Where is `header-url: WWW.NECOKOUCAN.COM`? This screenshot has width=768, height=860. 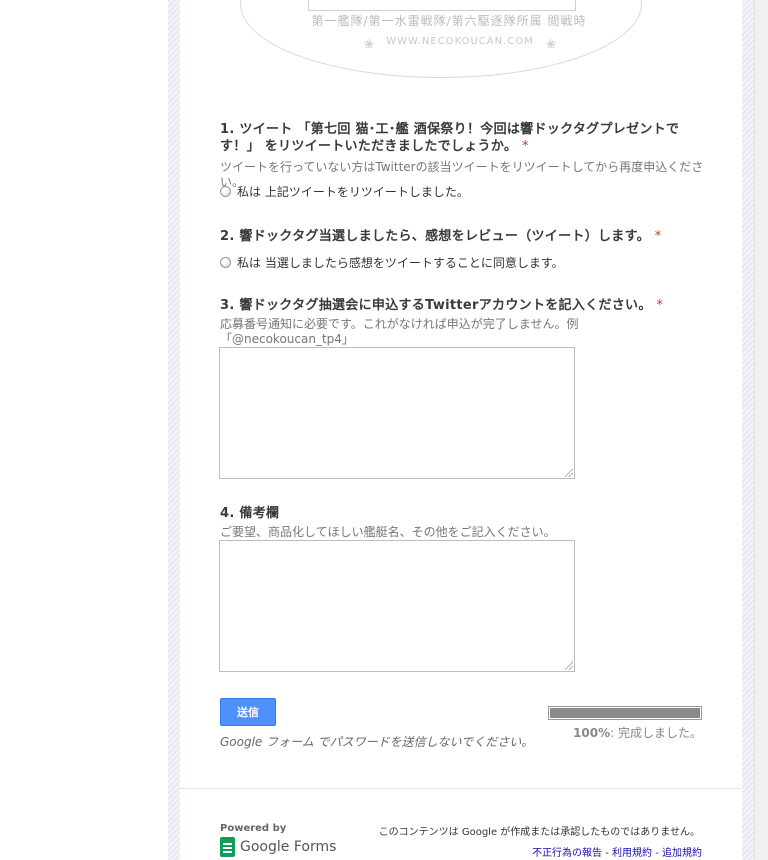
header-url: WWW.NECOKOUCAN.COM is located at coordinates (460, 41).